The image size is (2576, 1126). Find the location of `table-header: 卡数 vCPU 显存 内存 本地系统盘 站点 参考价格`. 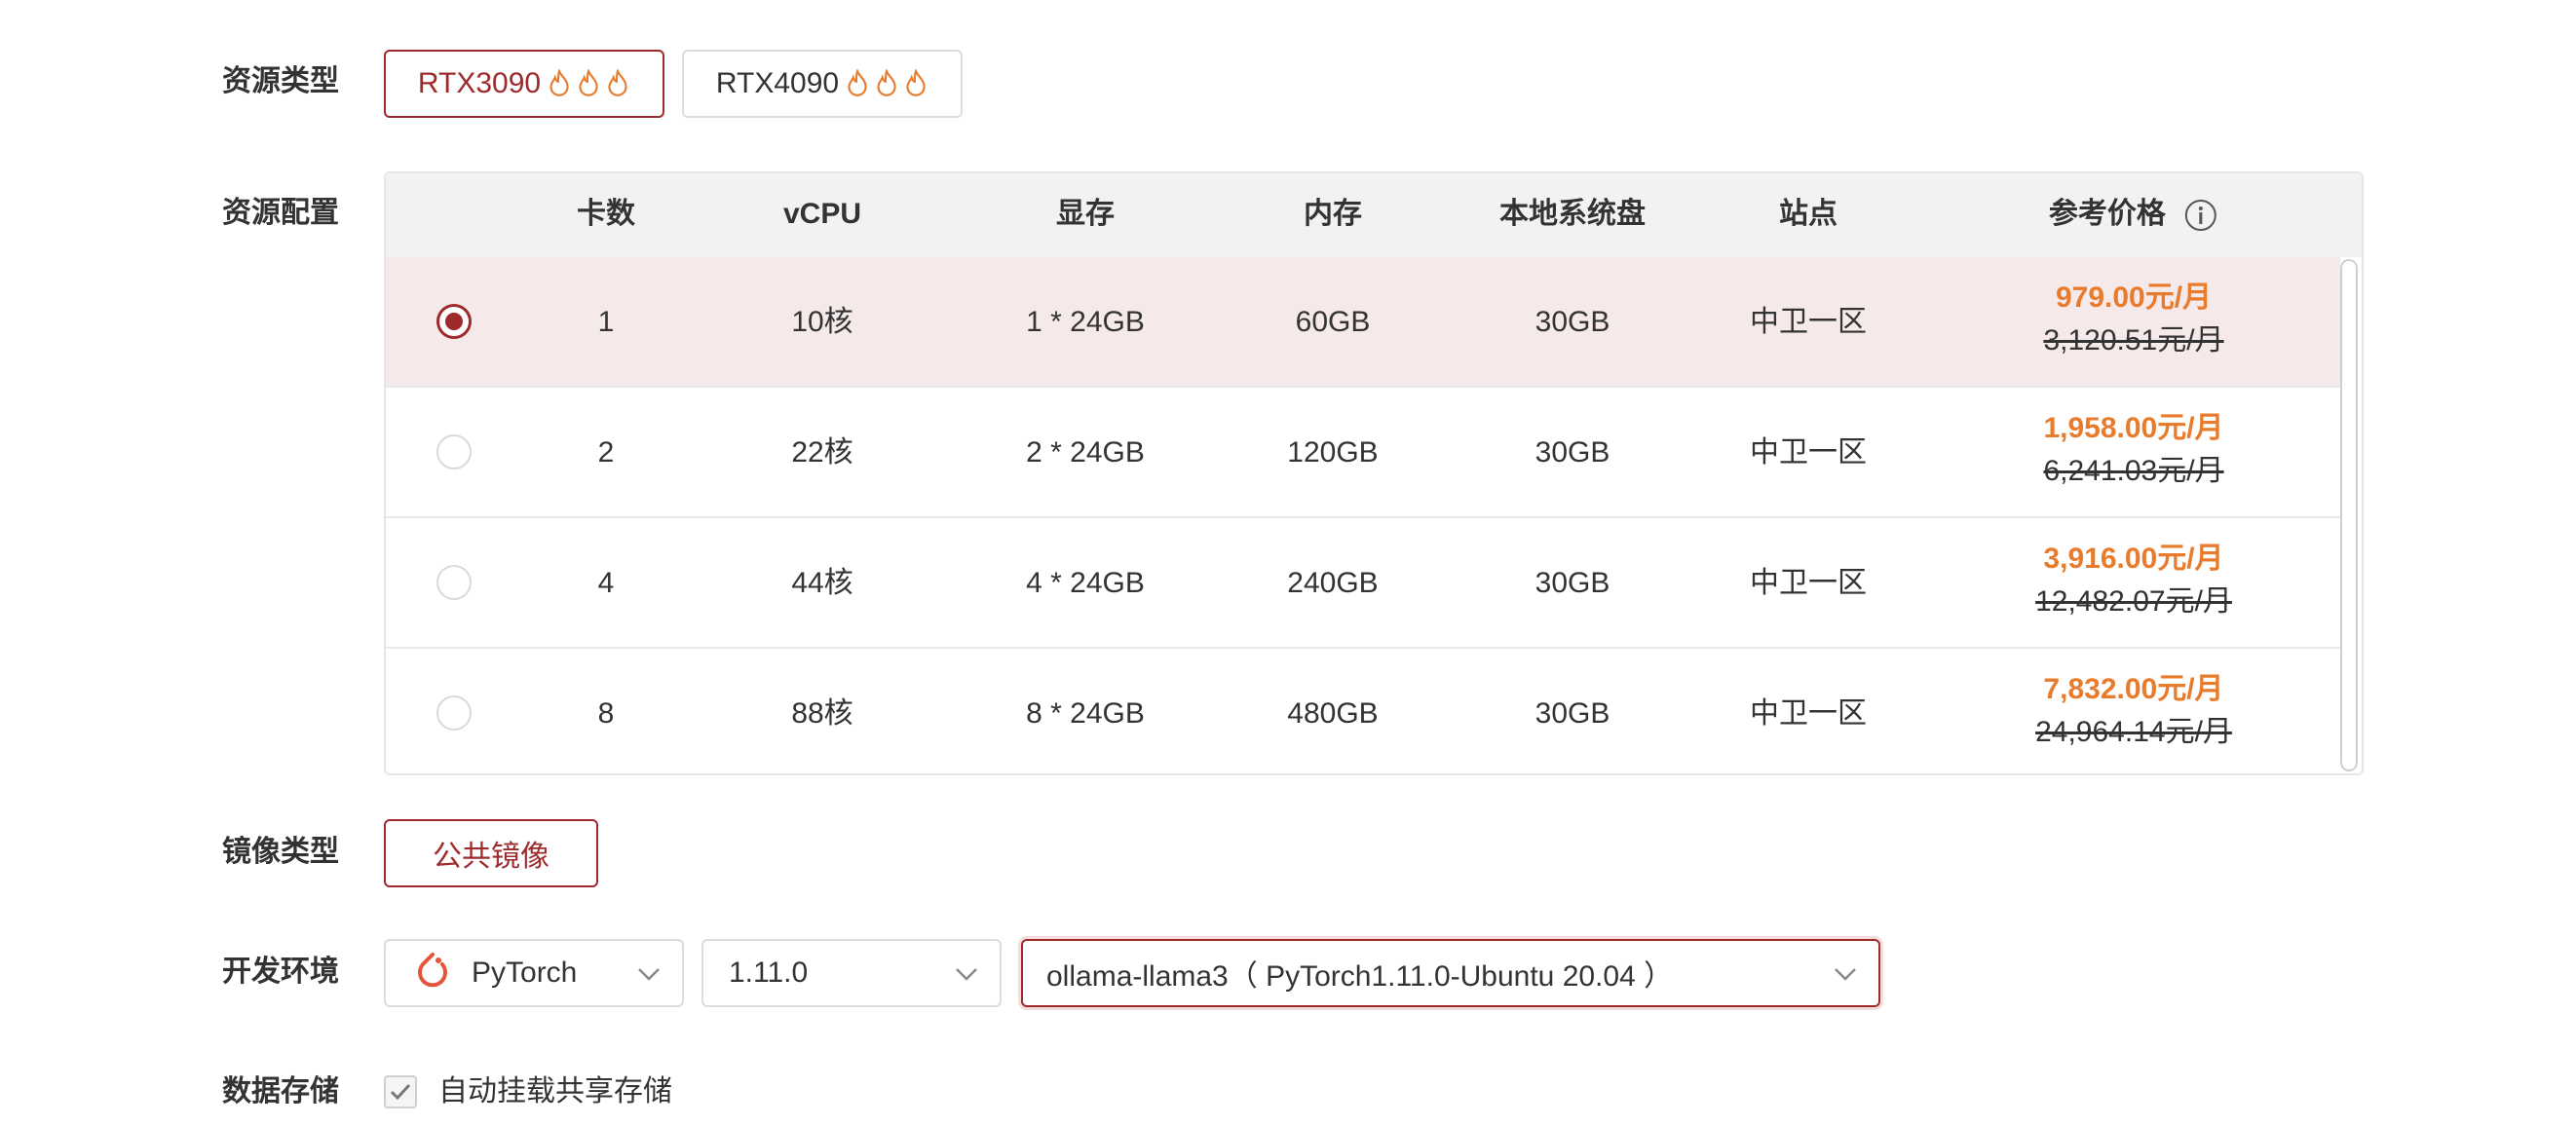

table-header: 卡数 vCPU 显存 内存 本地系统盘 站点 参考价格 is located at coordinates (1374, 215).